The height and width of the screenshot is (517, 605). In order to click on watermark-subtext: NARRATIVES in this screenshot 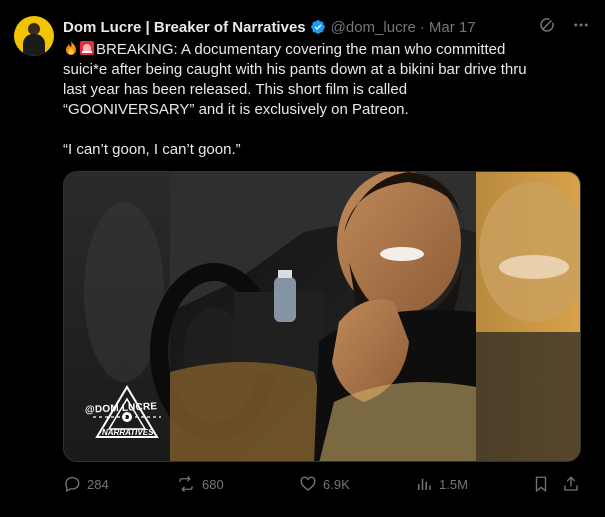, I will do `click(128, 432)`.